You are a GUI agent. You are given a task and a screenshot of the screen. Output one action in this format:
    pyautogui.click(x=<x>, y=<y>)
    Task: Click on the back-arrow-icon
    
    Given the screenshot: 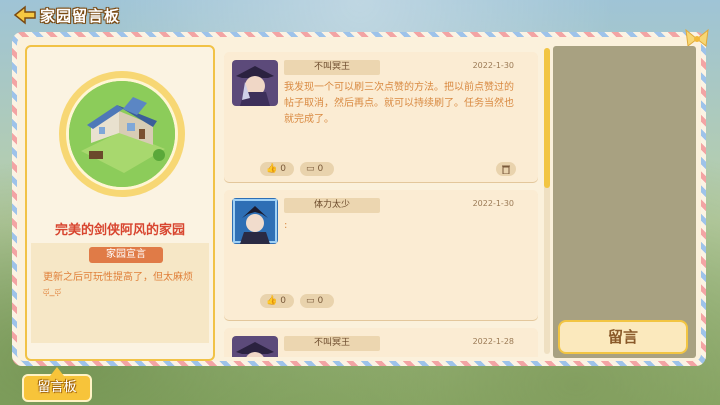 What is the action you would take?
    pyautogui.click(x=24, y=15)
    